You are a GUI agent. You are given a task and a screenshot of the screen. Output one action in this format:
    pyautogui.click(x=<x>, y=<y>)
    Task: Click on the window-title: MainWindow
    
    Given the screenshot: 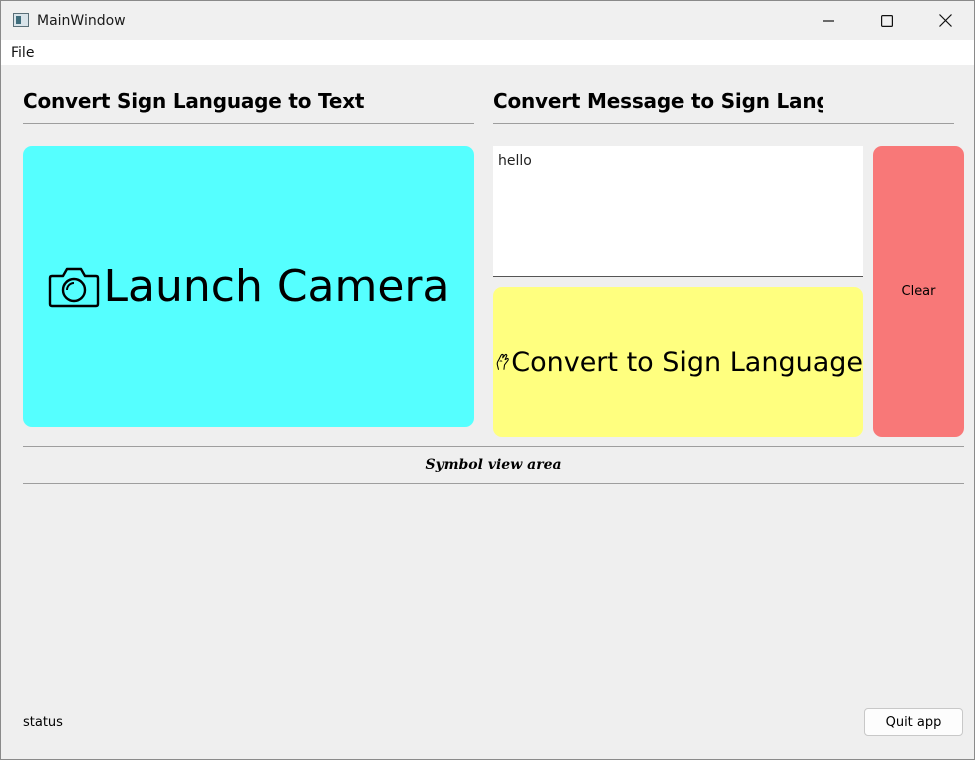 What is the action you would take?
    pyautogui.click(x=81, y=21)
    